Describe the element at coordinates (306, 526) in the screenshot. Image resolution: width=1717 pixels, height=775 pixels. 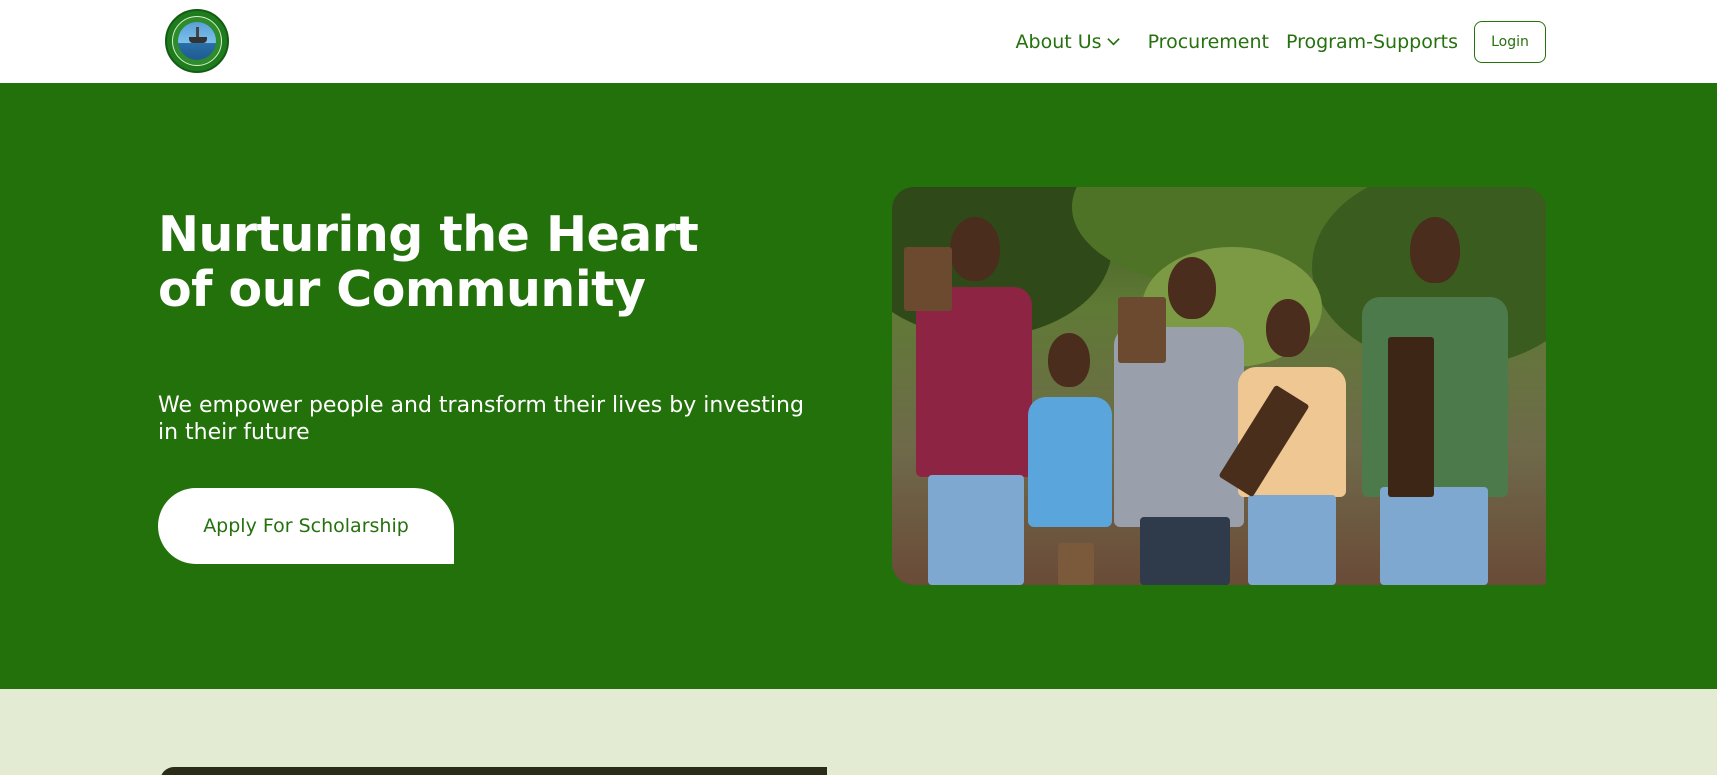
I see `apply-scholarship-button: Apply For Scholarship` at that location.